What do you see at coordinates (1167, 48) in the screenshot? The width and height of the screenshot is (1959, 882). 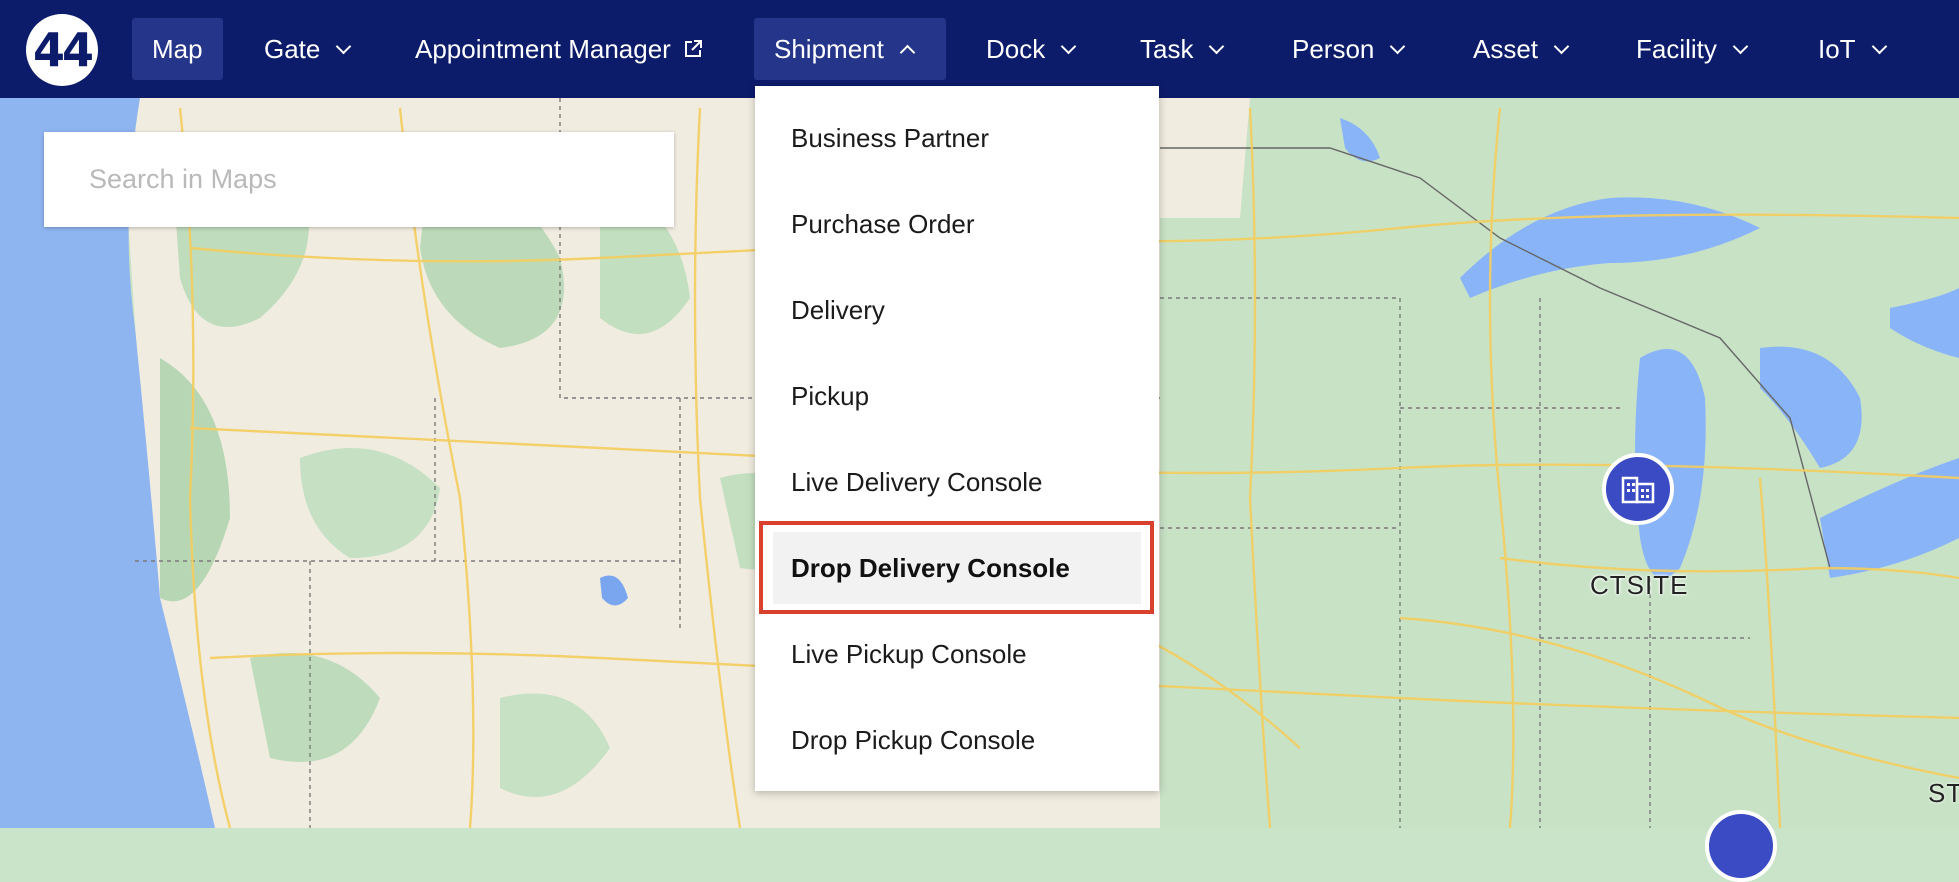 I see `nav-task-label: Task` at bounding box center [1167, 48].